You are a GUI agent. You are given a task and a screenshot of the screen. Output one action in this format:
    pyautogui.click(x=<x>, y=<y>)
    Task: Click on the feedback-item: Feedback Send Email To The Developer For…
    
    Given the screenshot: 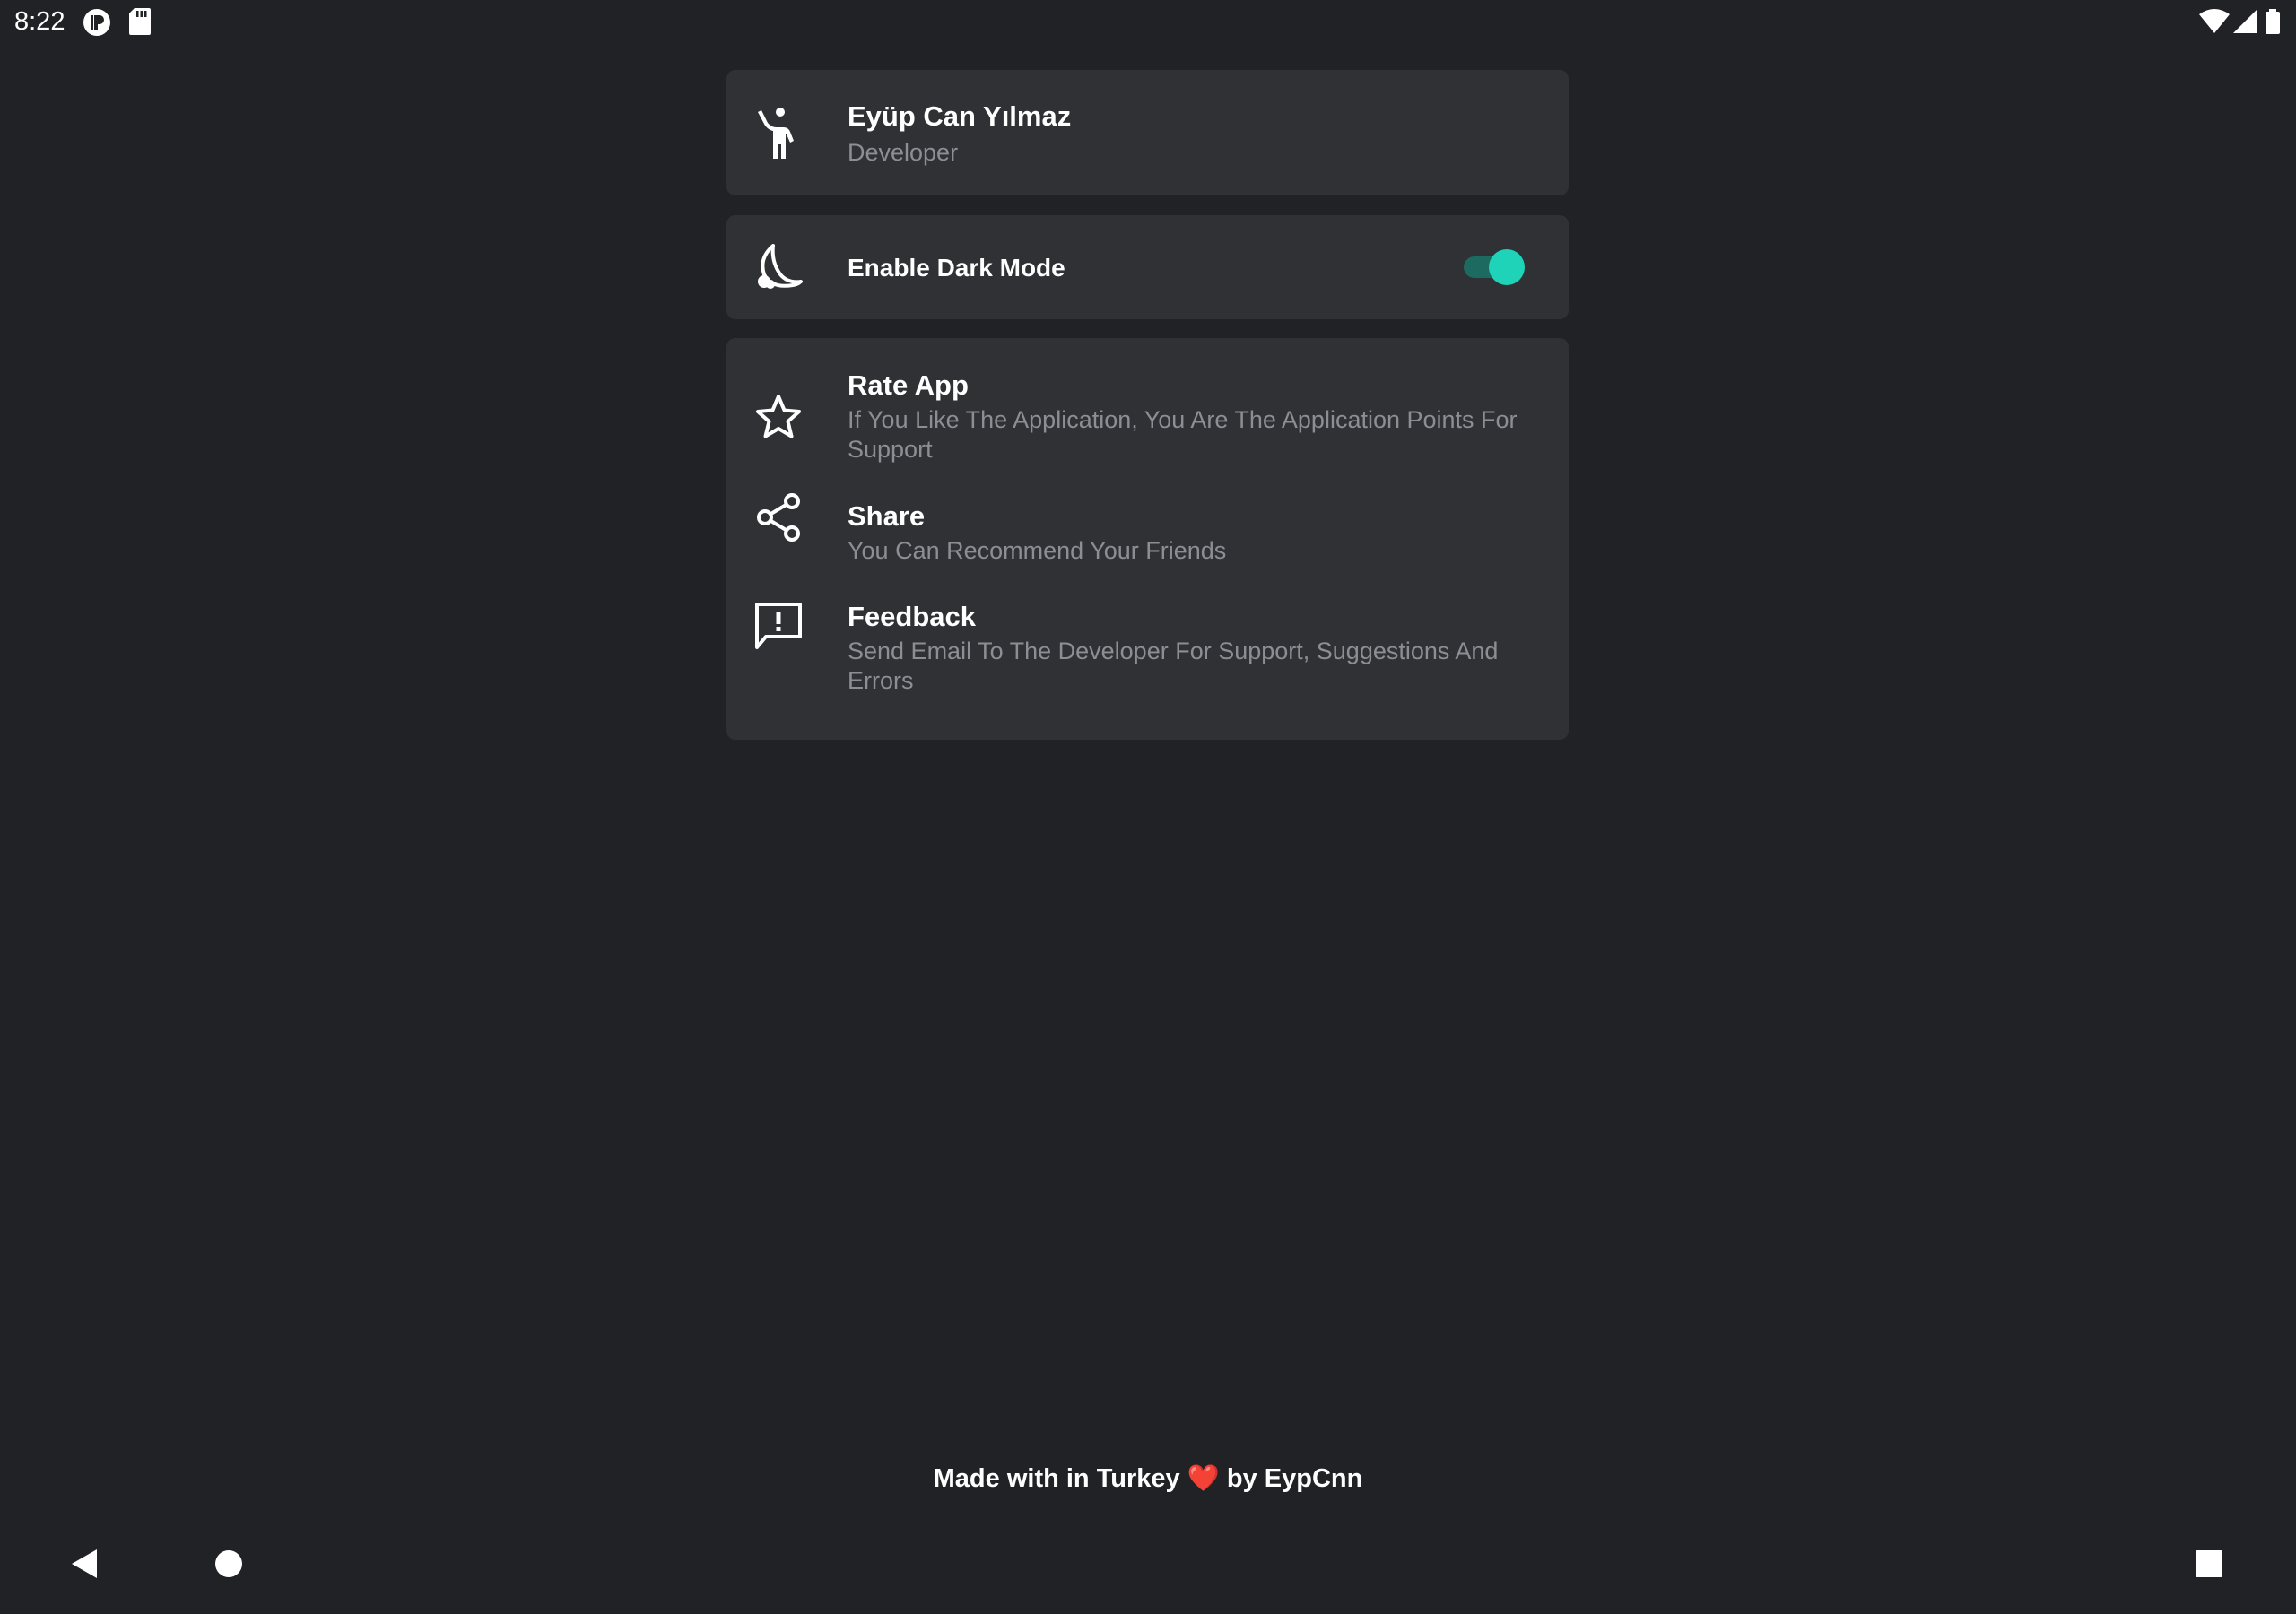 What is the action you would take?
    pyautogui.click(x=1147, y=644)
    